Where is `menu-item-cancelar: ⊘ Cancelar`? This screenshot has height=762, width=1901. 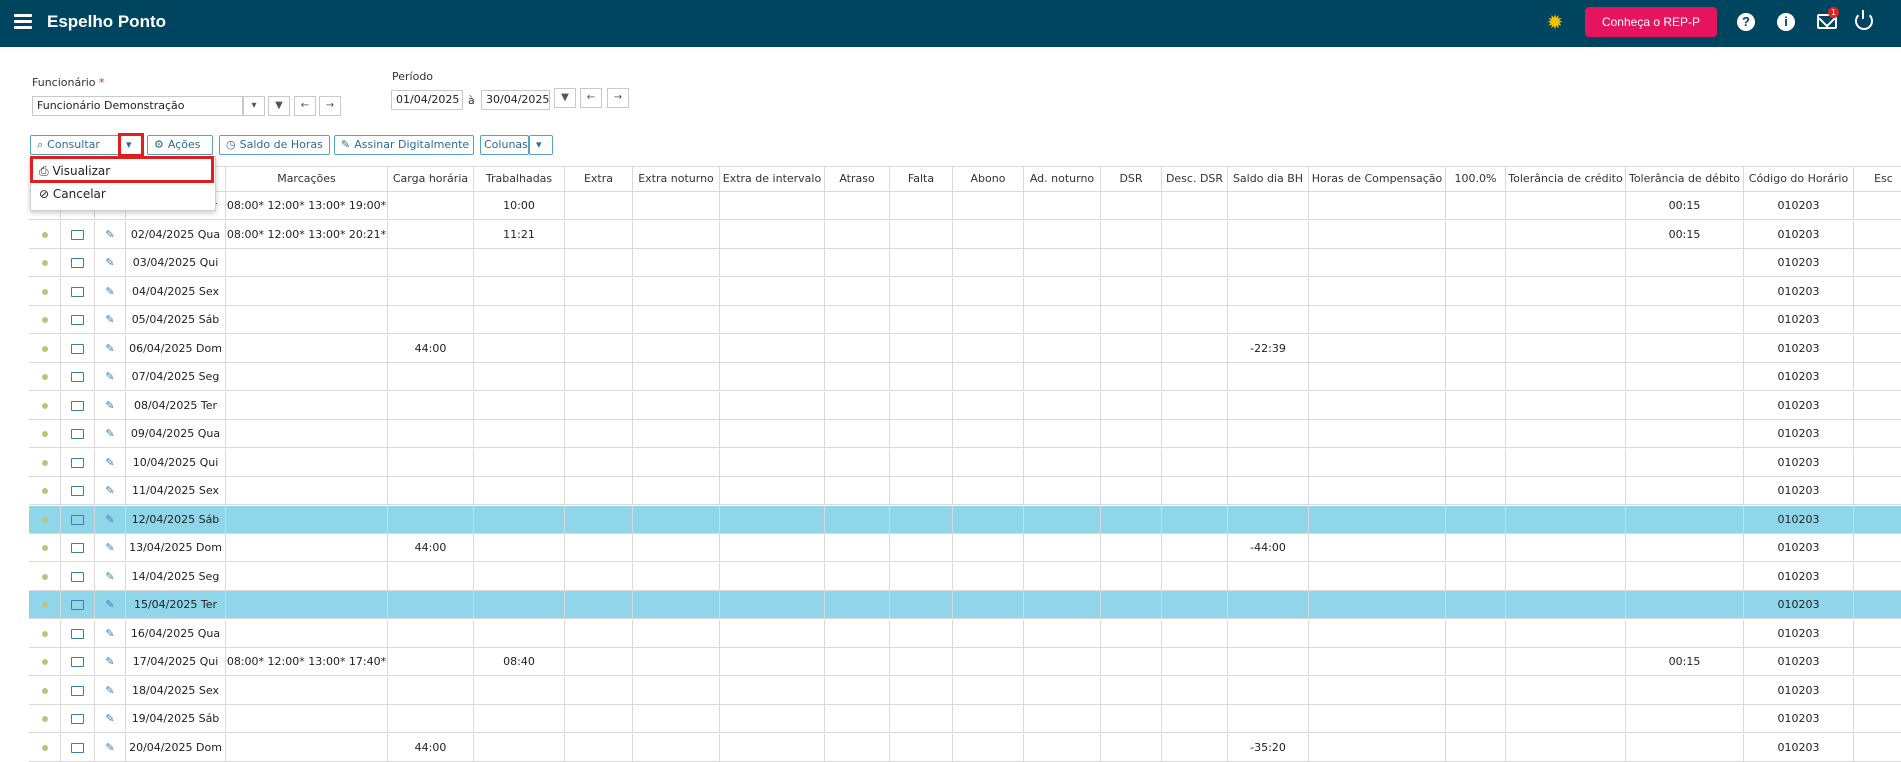 menu-item-cancelar: ⊘ Cancelar is located at coordinates (122, 194).